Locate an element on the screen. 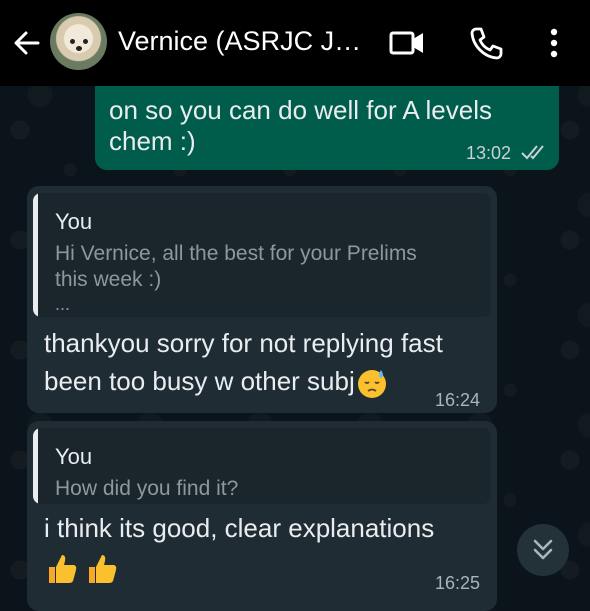  double-check-icon is located at coordinates (532, 152).